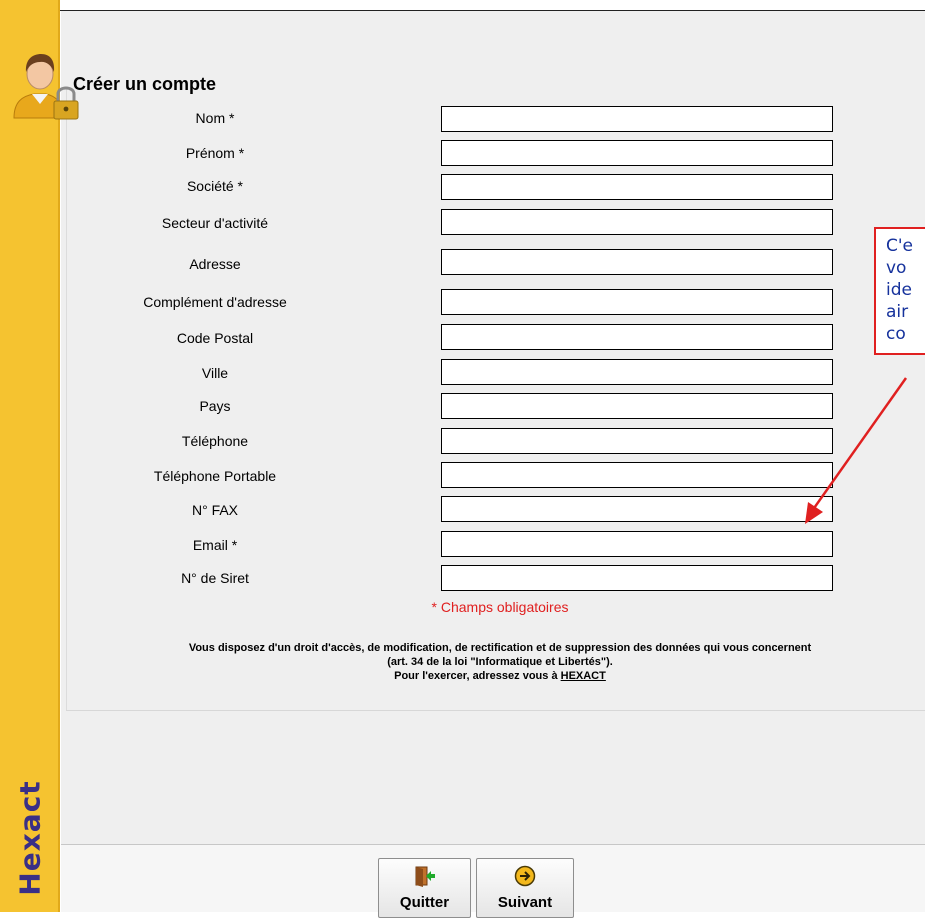 This screenshot has height=918, width=925. What do you see at coordinates (637, 302) in the screenshot?
I see `complement-adresse-input` at bounding box center [637, 302].